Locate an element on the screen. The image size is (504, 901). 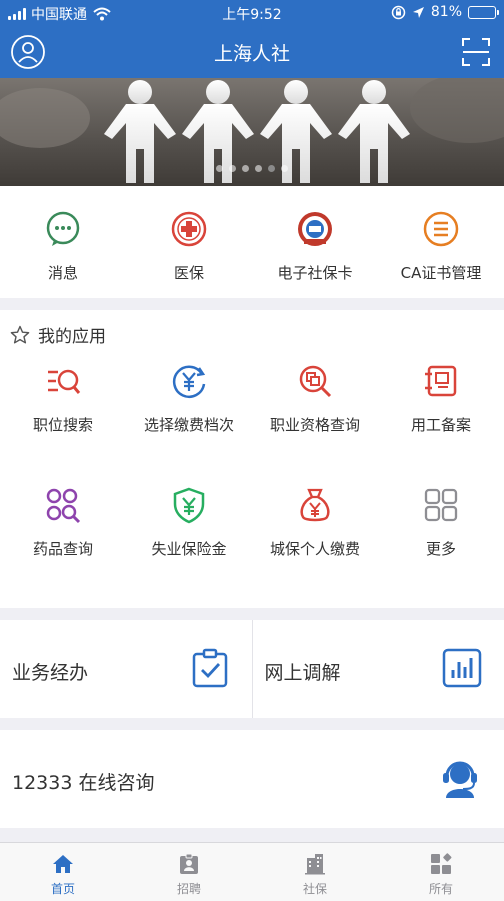
home-icon is located at coordinates (63, 864).